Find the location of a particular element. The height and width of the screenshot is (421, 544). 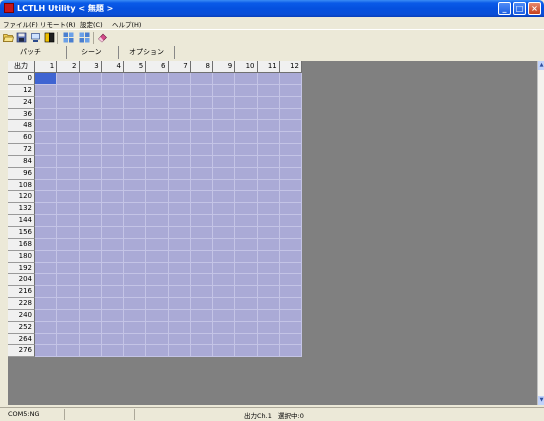

column-header: 12 is located at coordinates (290, 67).